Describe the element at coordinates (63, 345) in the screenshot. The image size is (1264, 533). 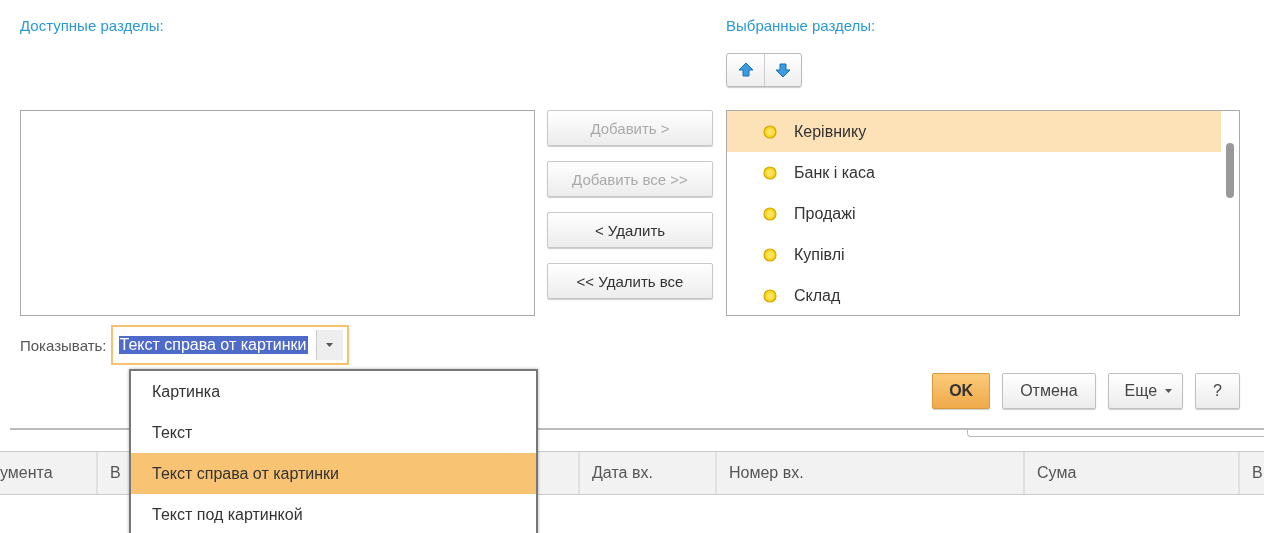
I see `show-label: Показывать:` at that location.